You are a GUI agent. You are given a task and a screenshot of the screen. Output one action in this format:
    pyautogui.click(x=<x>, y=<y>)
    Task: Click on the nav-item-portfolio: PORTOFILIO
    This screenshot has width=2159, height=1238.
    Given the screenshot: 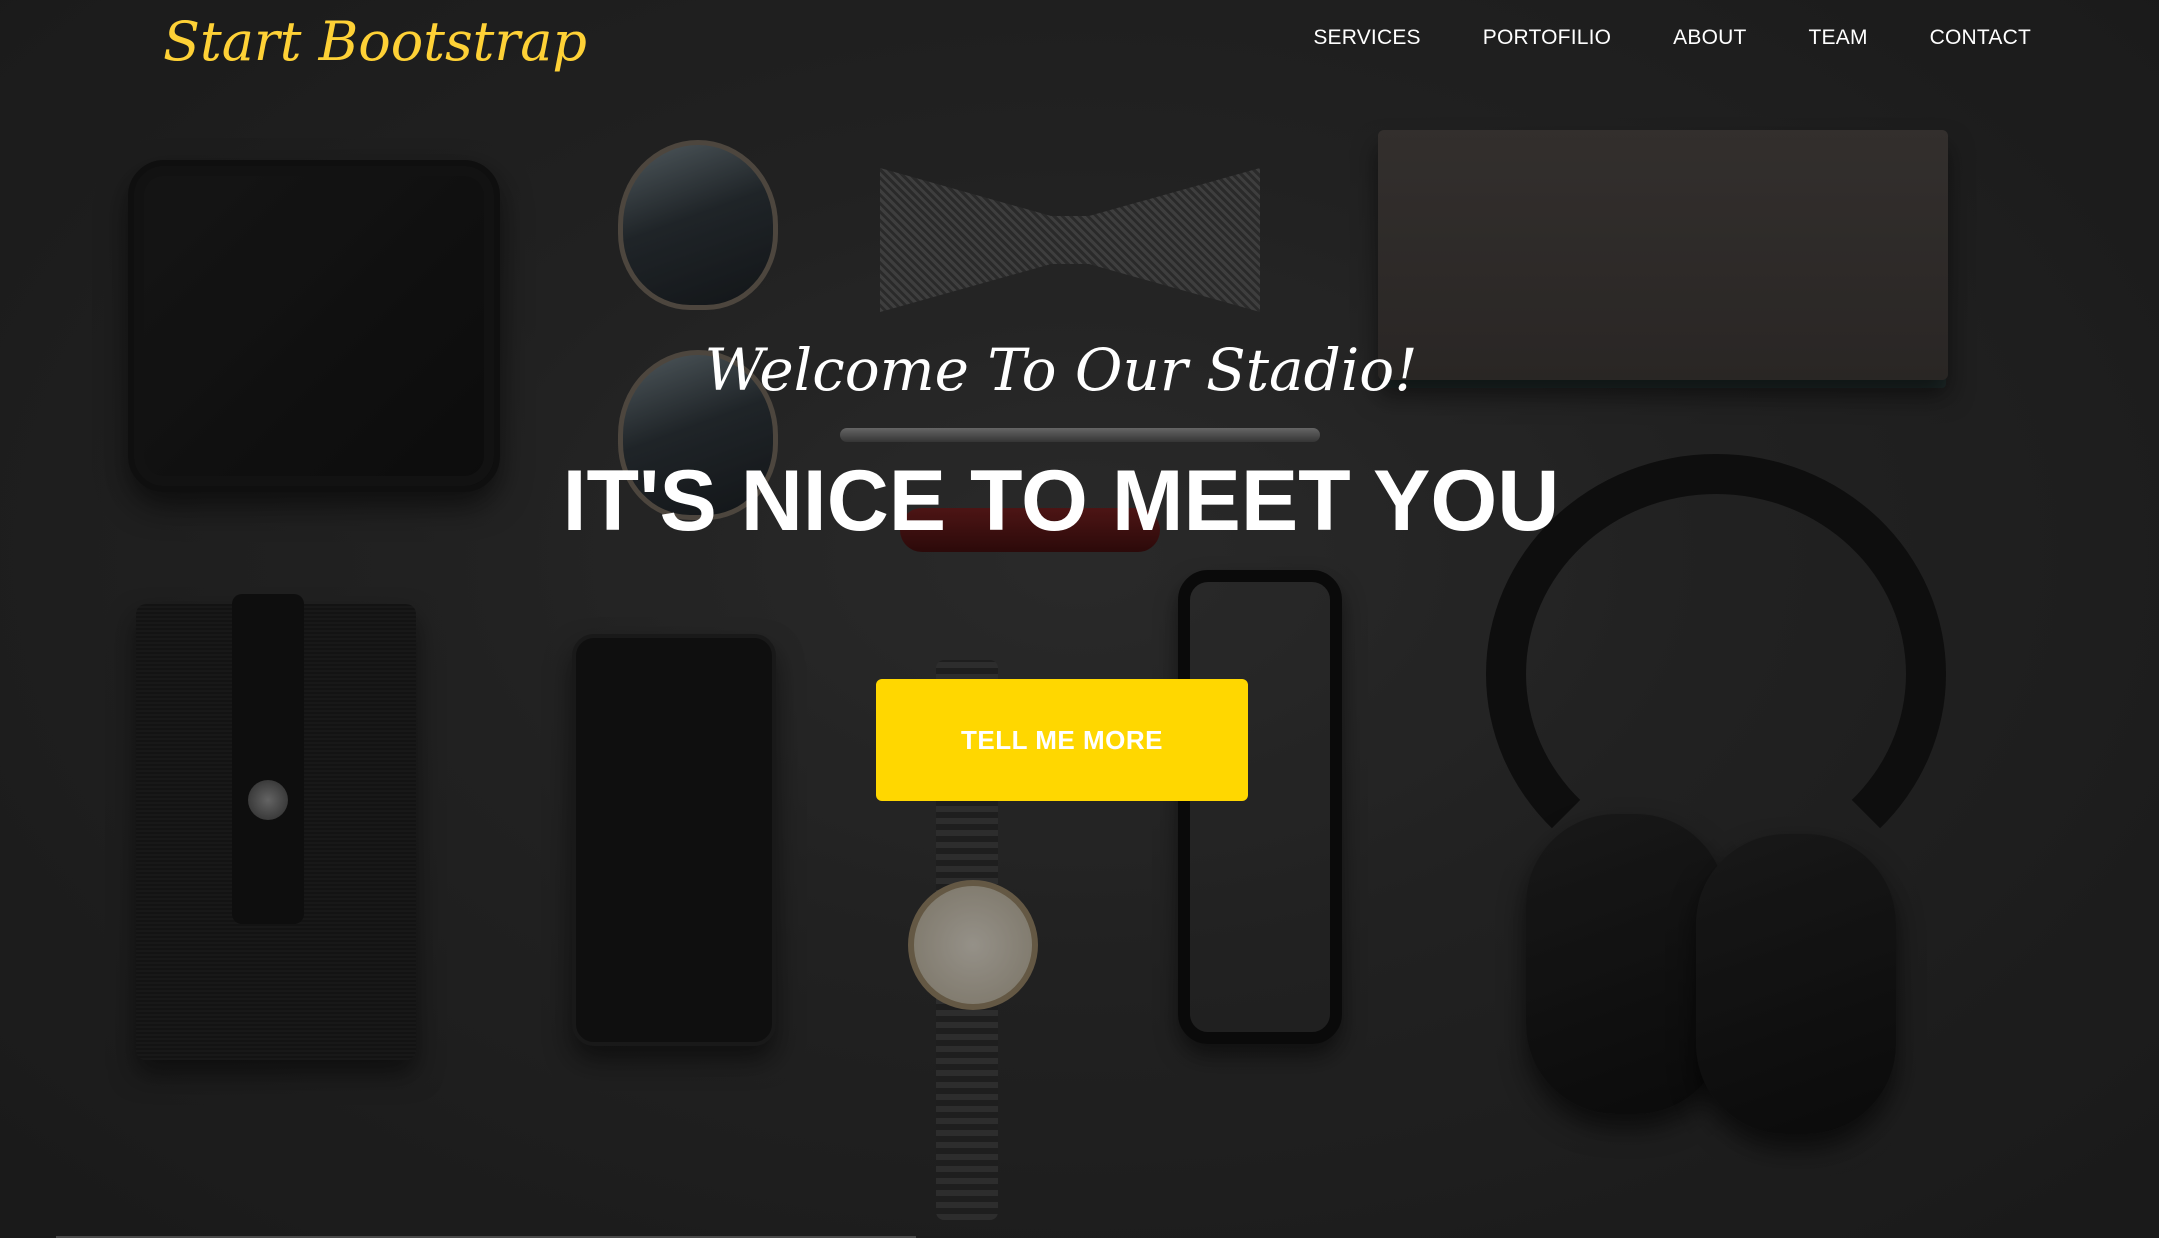 What is the action you would take?
    pyautogui.click(x=1547, y=38)
    